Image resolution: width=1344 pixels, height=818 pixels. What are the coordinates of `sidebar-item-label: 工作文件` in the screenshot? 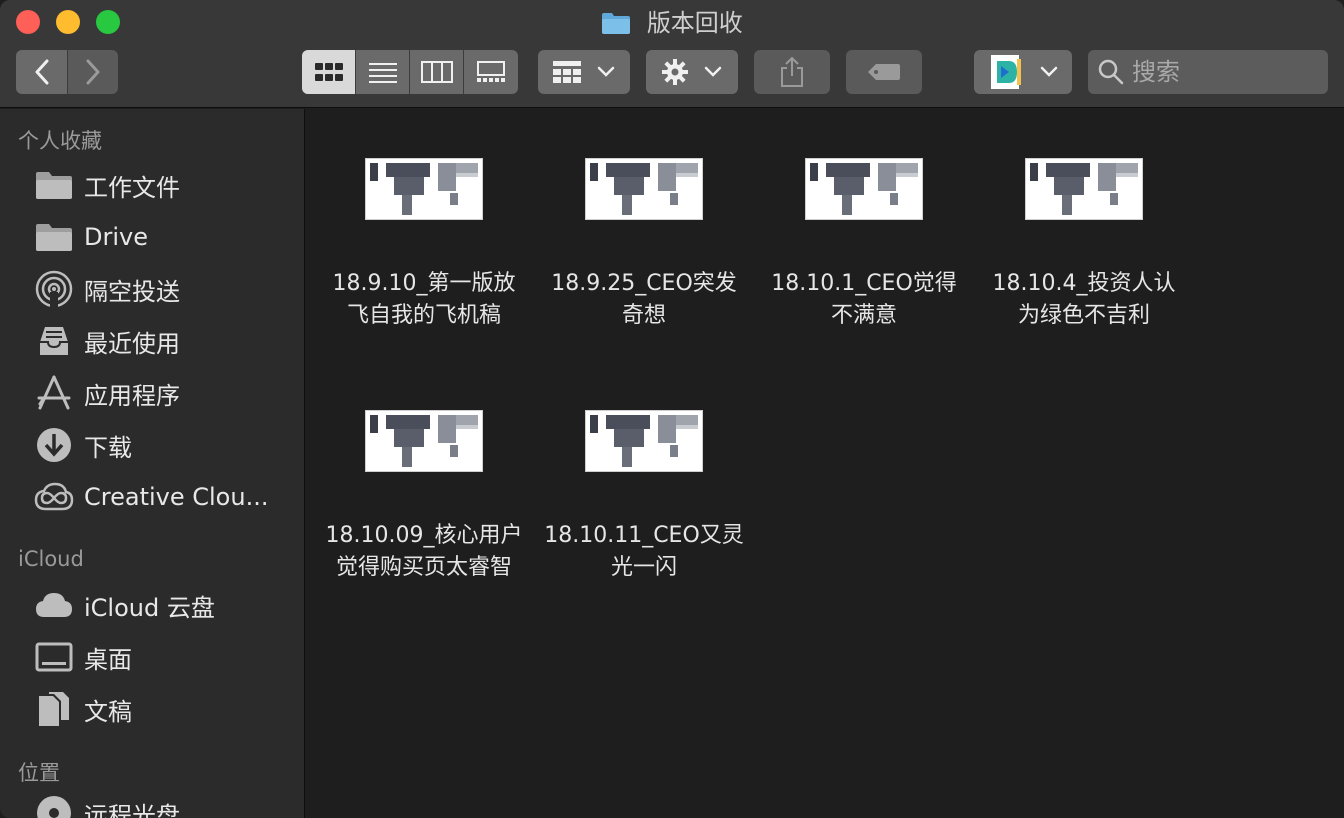 It's located at (132, 187).